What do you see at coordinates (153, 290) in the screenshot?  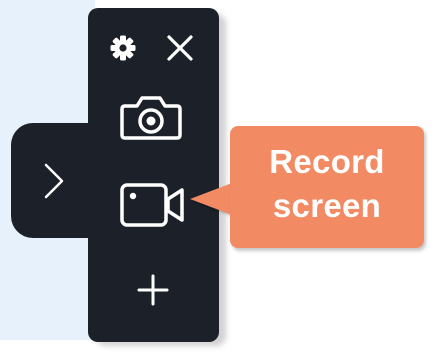 I see `plus-icon` at bounding box center [153, 290].